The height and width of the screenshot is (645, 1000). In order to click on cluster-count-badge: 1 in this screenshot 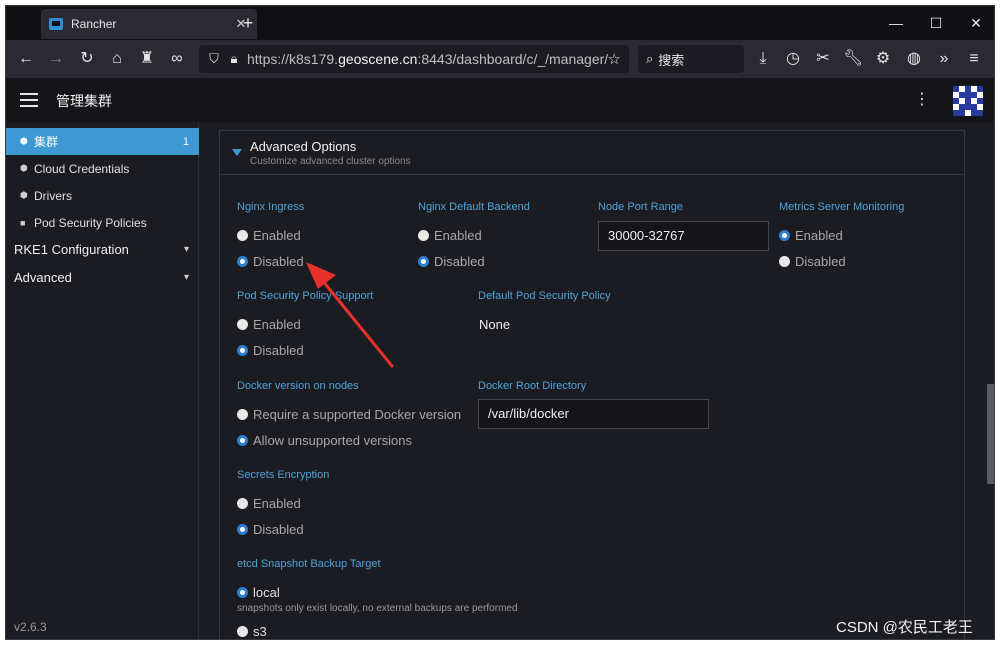, I will do `click(185, 141)`.